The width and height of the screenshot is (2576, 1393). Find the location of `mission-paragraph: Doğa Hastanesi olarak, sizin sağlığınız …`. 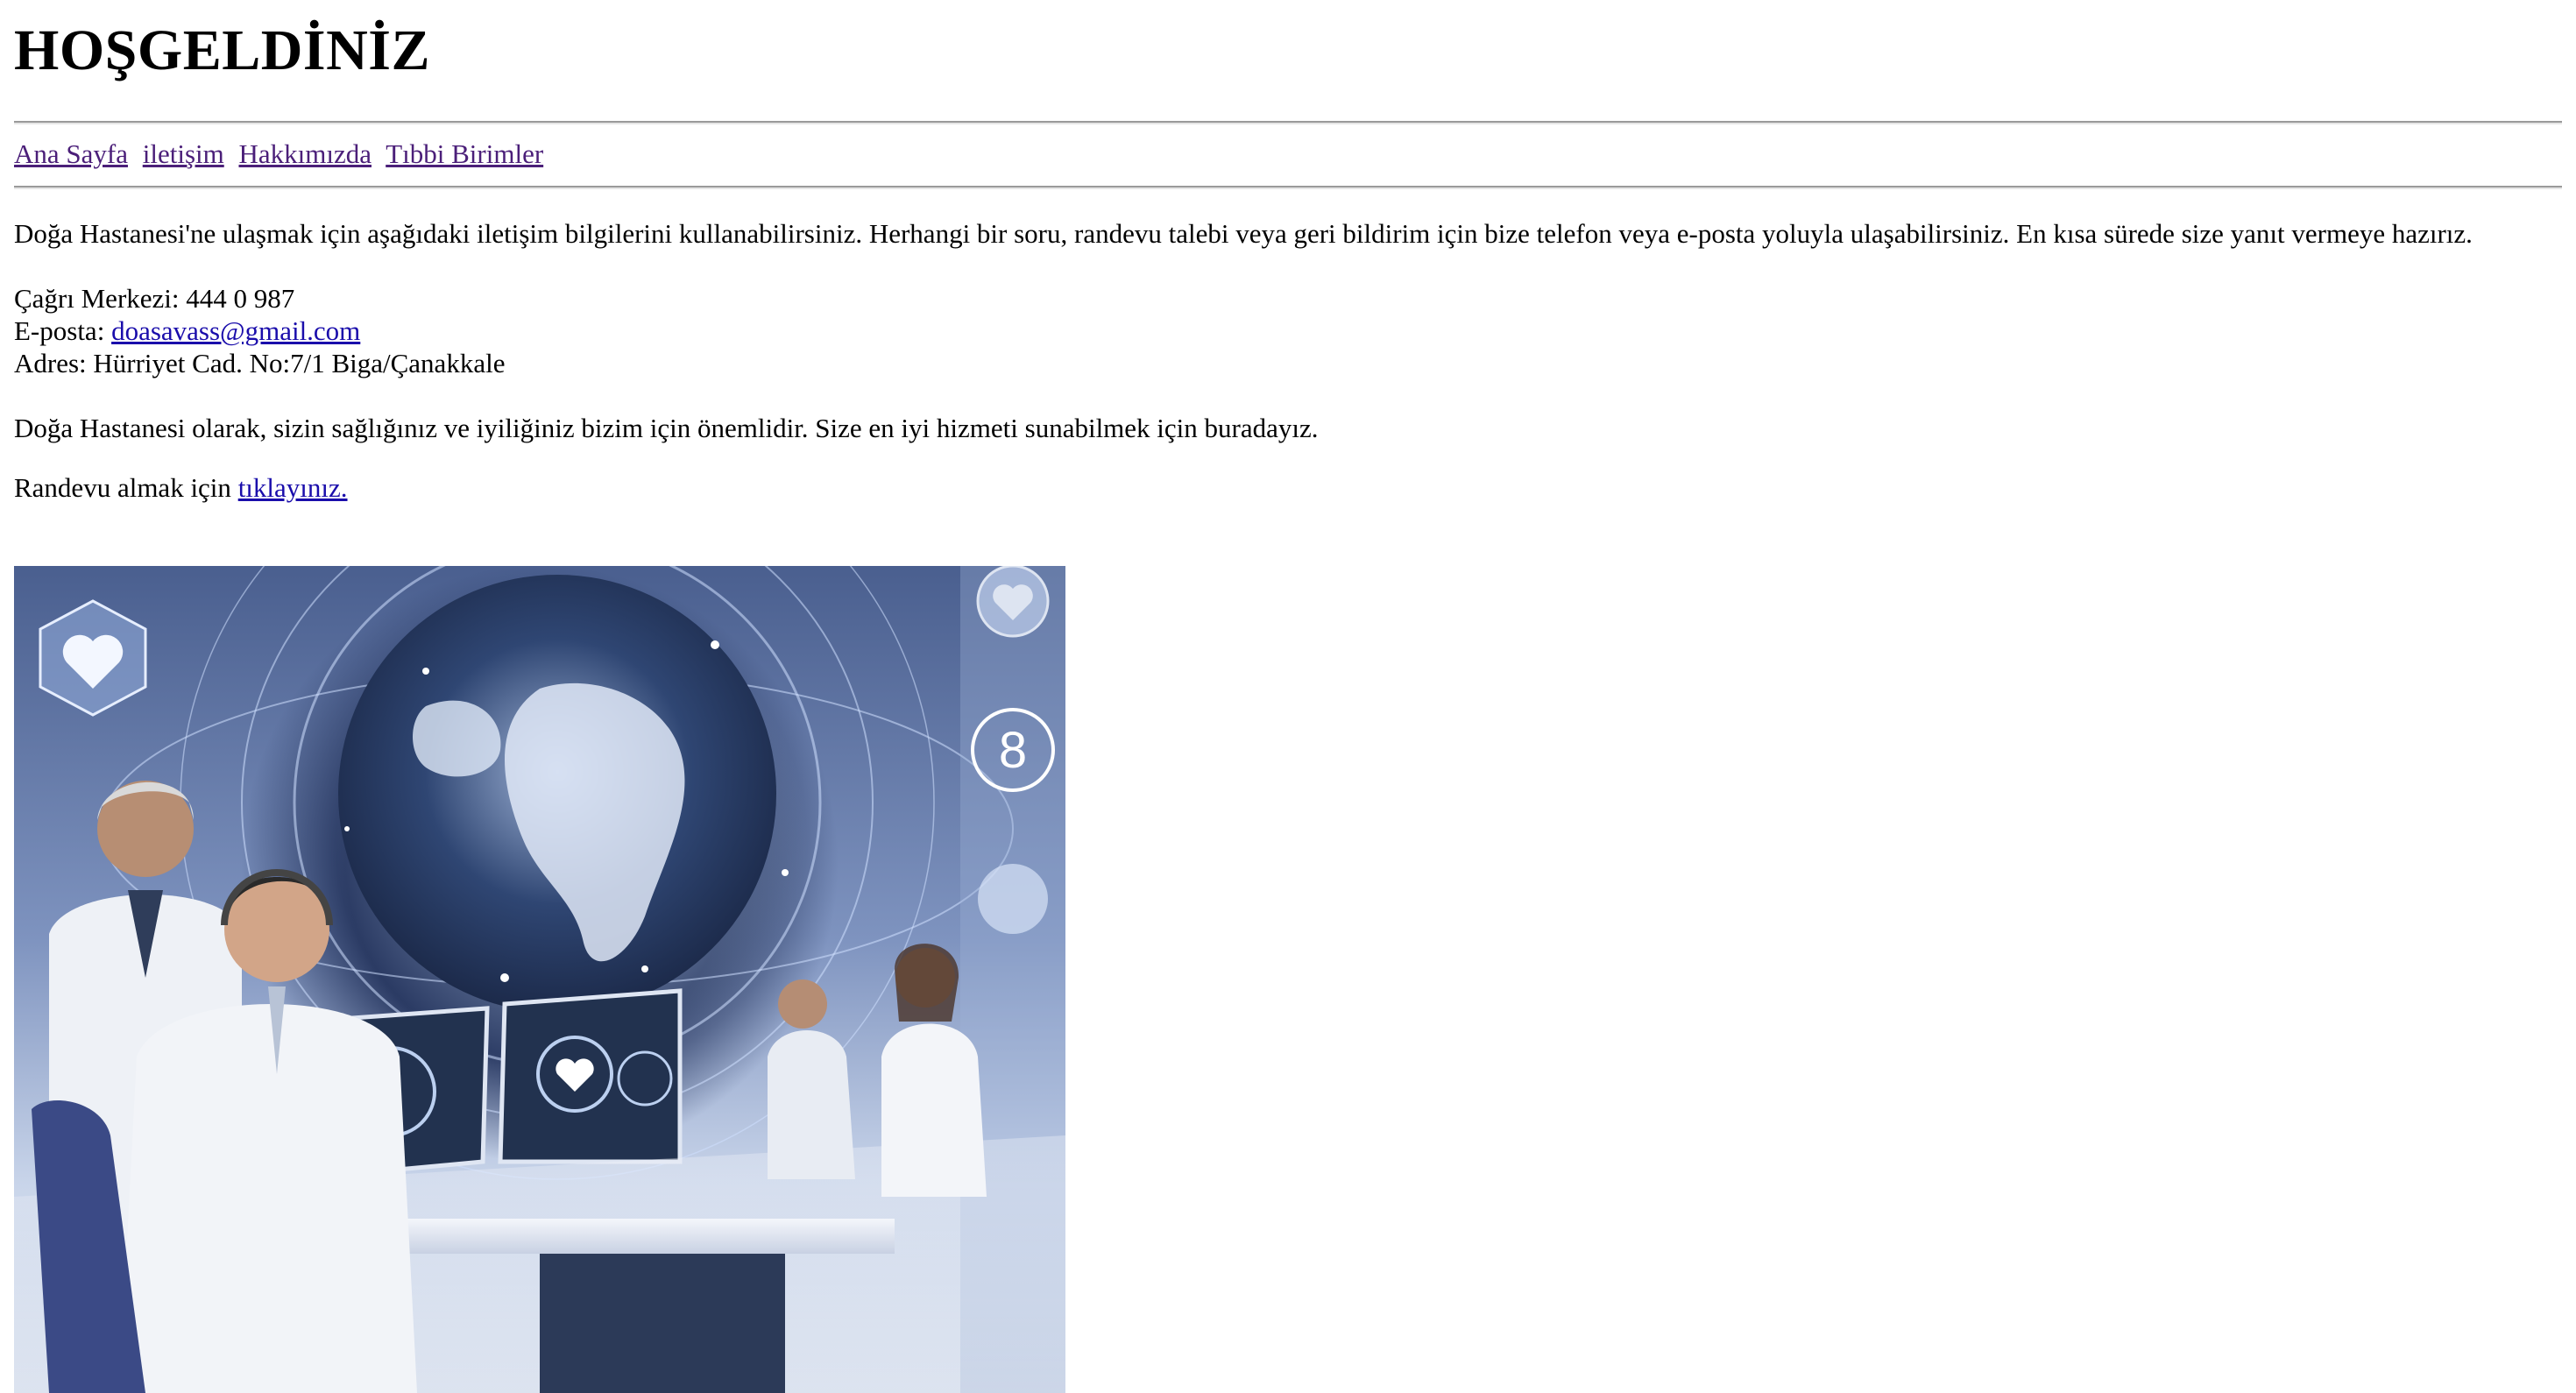

mission-paragraph: Doğa Hastanesi olarak, sizin sağlığınız … is located at coordinates (666, 428).